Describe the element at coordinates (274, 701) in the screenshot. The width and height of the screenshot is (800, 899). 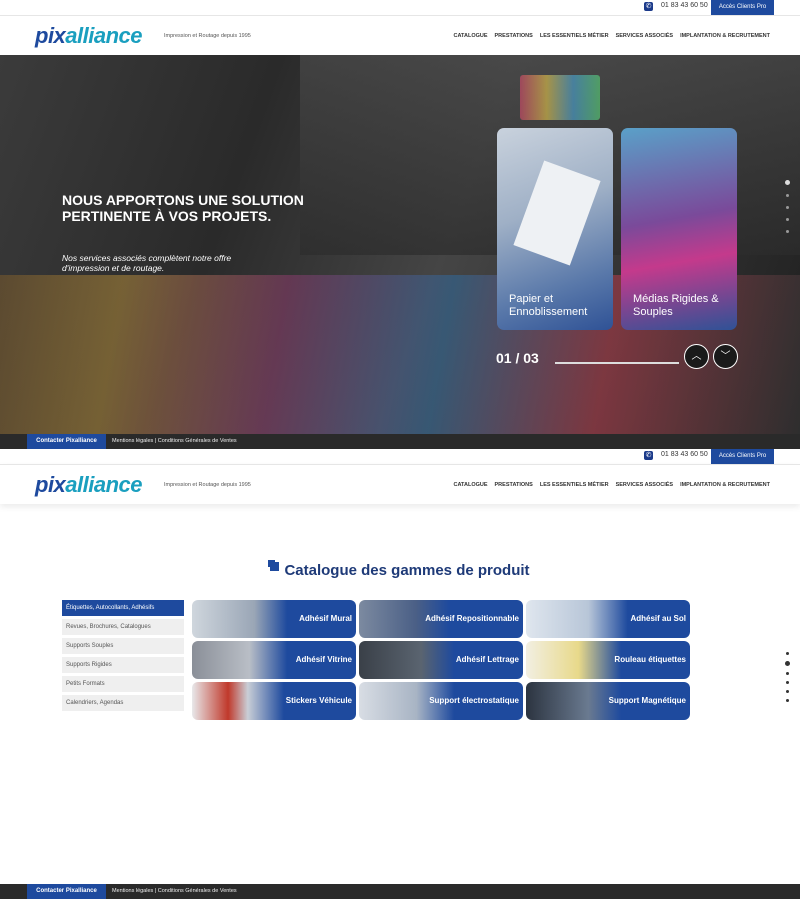
I see `product-tile: Stickers Véhicule` at that location.